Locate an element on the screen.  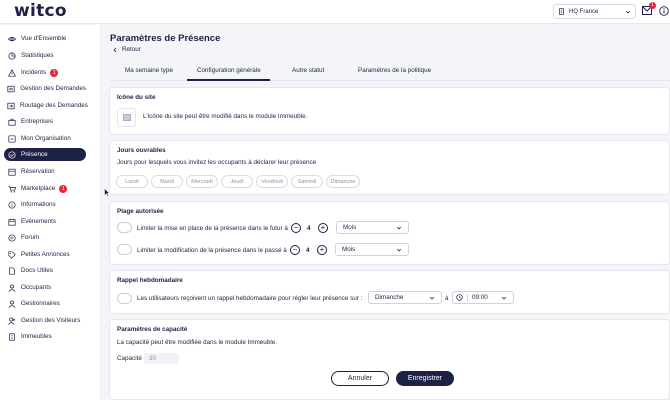
mail-notification-badge: 1 is located at coordinates (652, 5).